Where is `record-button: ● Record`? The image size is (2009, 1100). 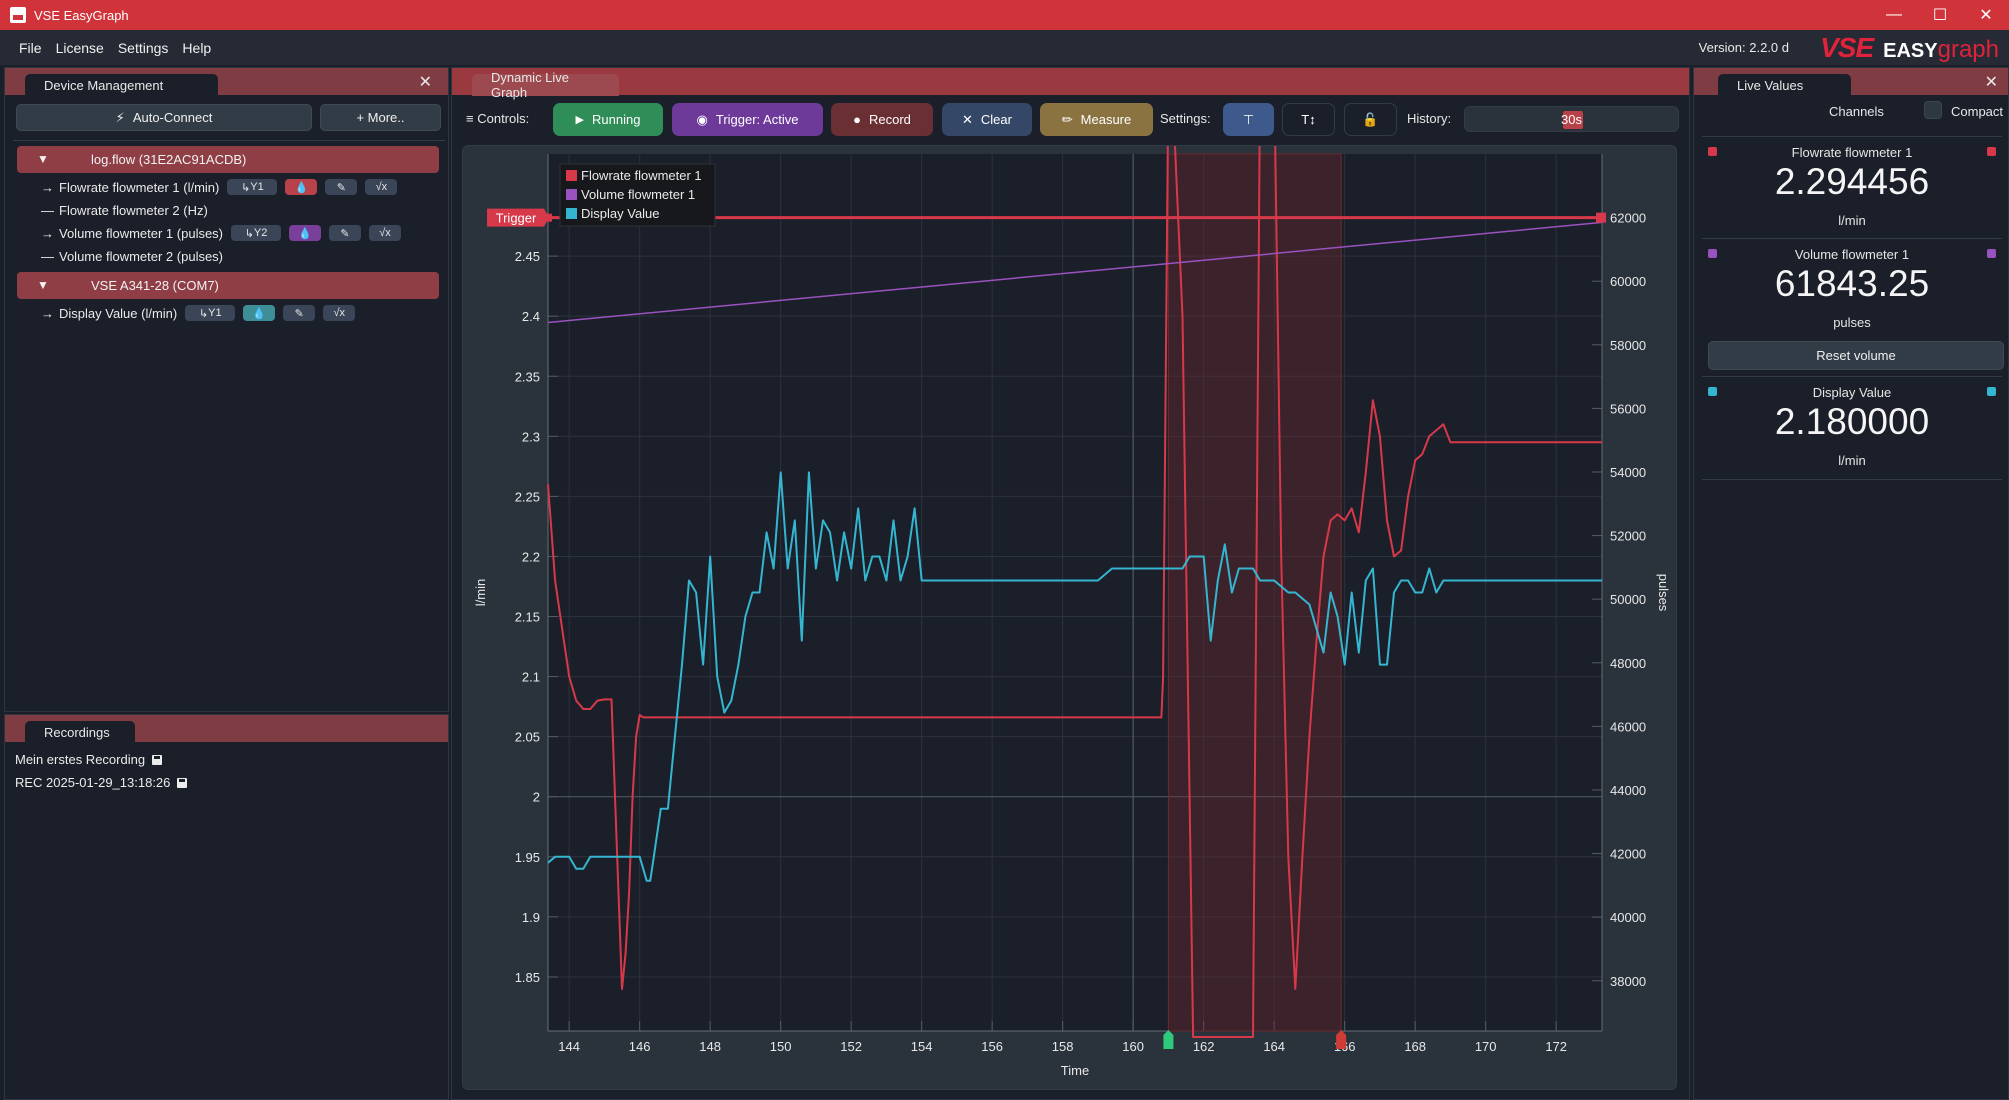 record-button: ● Record is located at coordinates (882, 119).